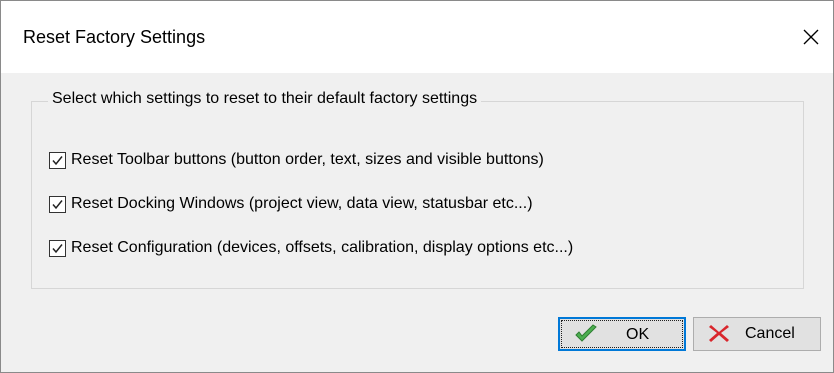  I want to click on green-checkmark-icon, so click(586, 333).